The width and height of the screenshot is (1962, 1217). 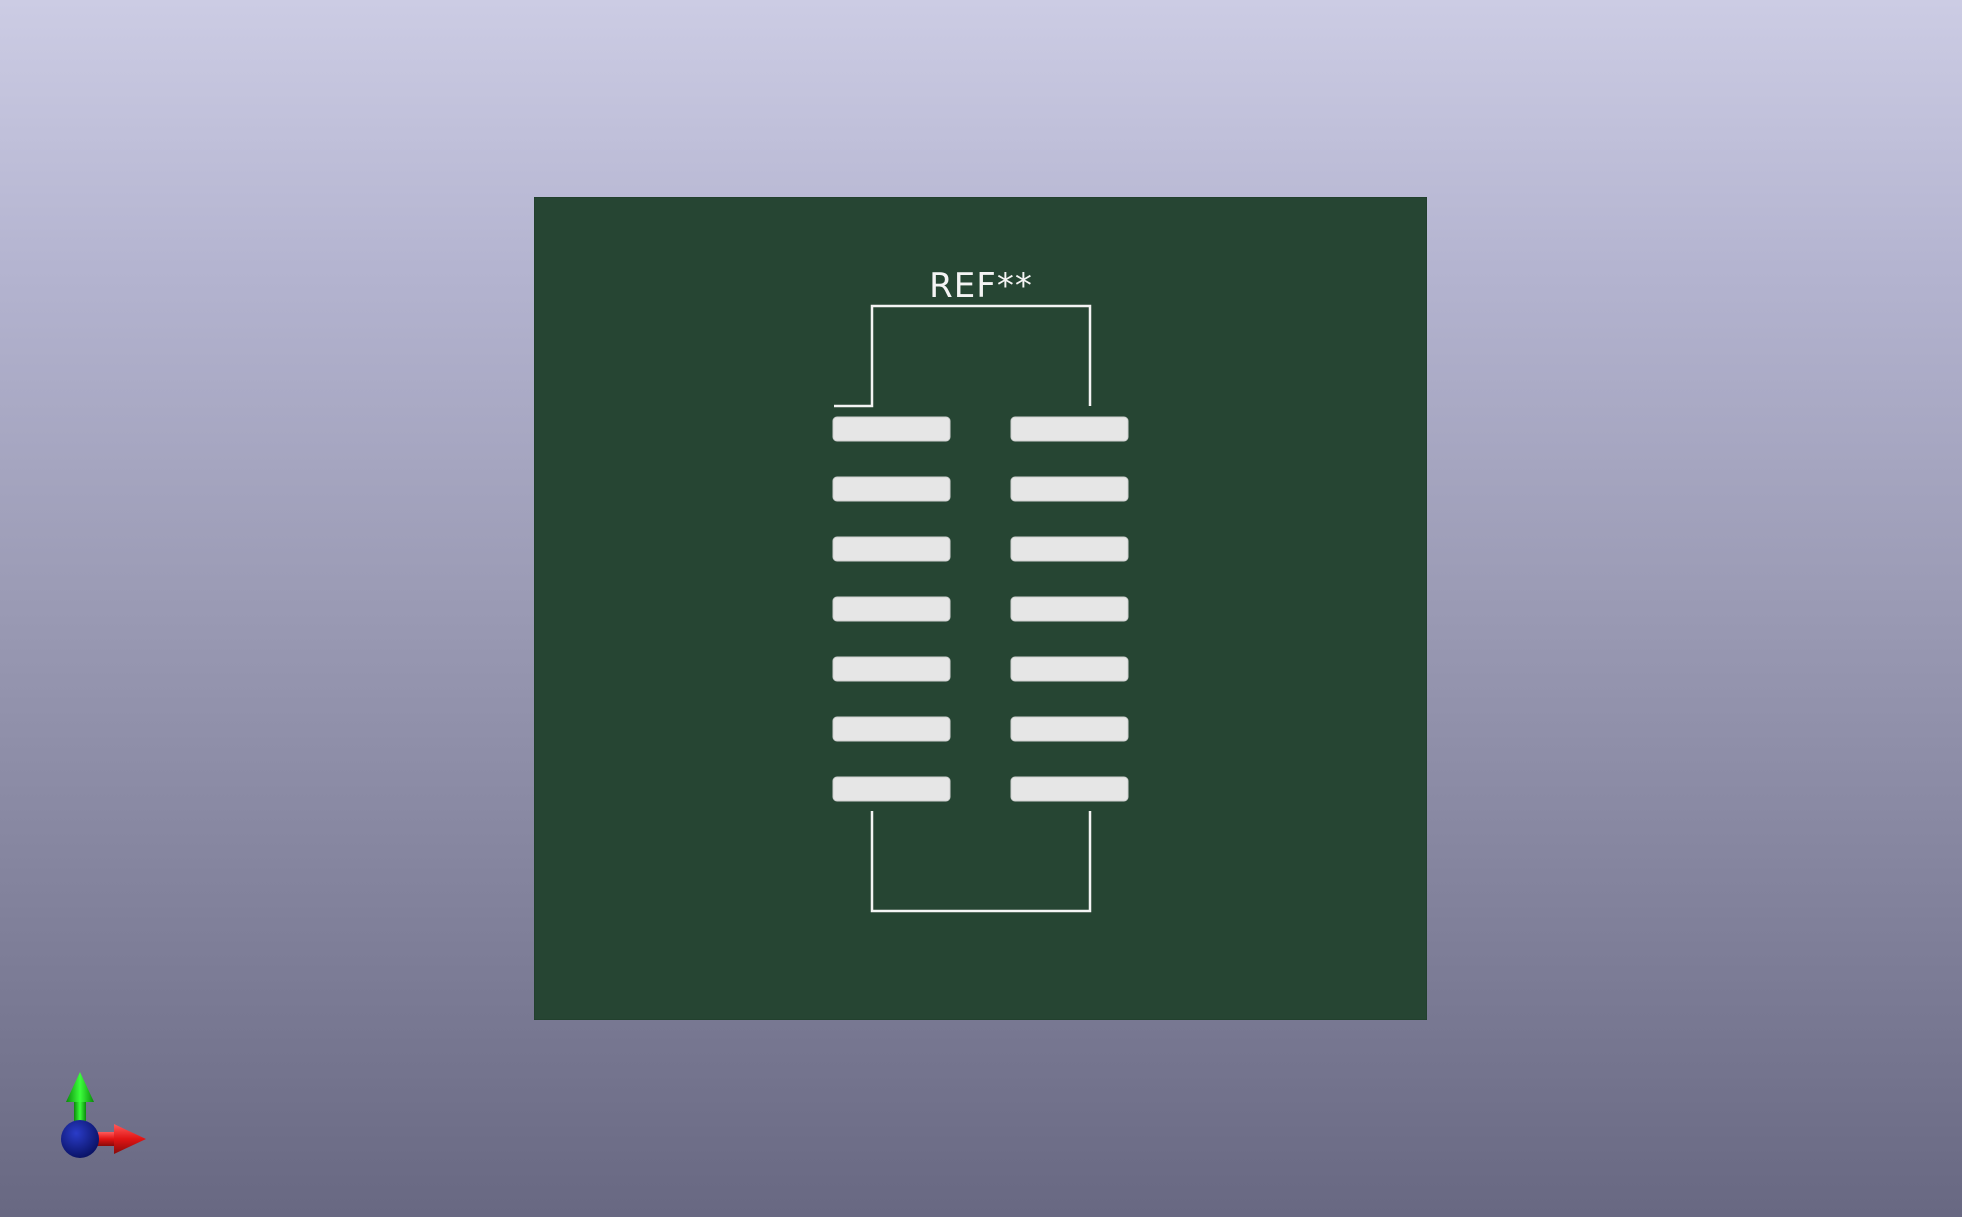 I want to click on axis-gizmo, so click(x=103, y=1115).